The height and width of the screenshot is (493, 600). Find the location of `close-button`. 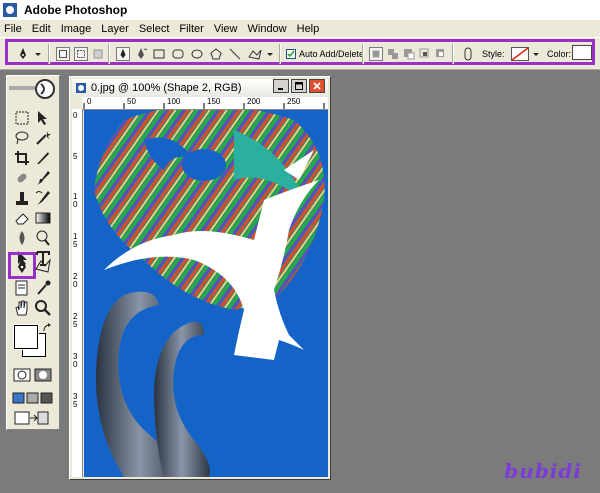

close-button is located at coordinates (317, 86).